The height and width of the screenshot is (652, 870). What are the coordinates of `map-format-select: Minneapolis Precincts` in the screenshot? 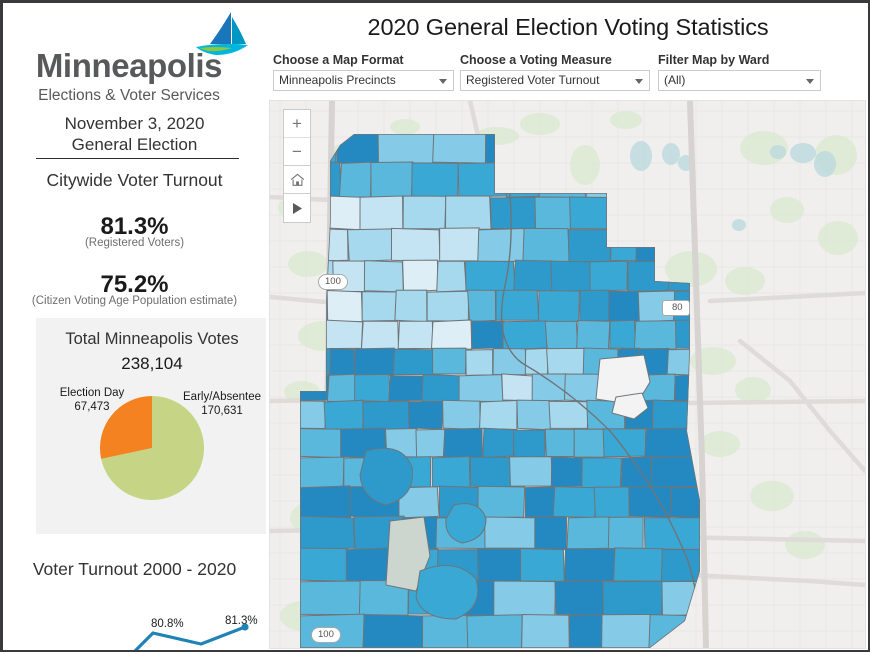 It's located at (363, 80).